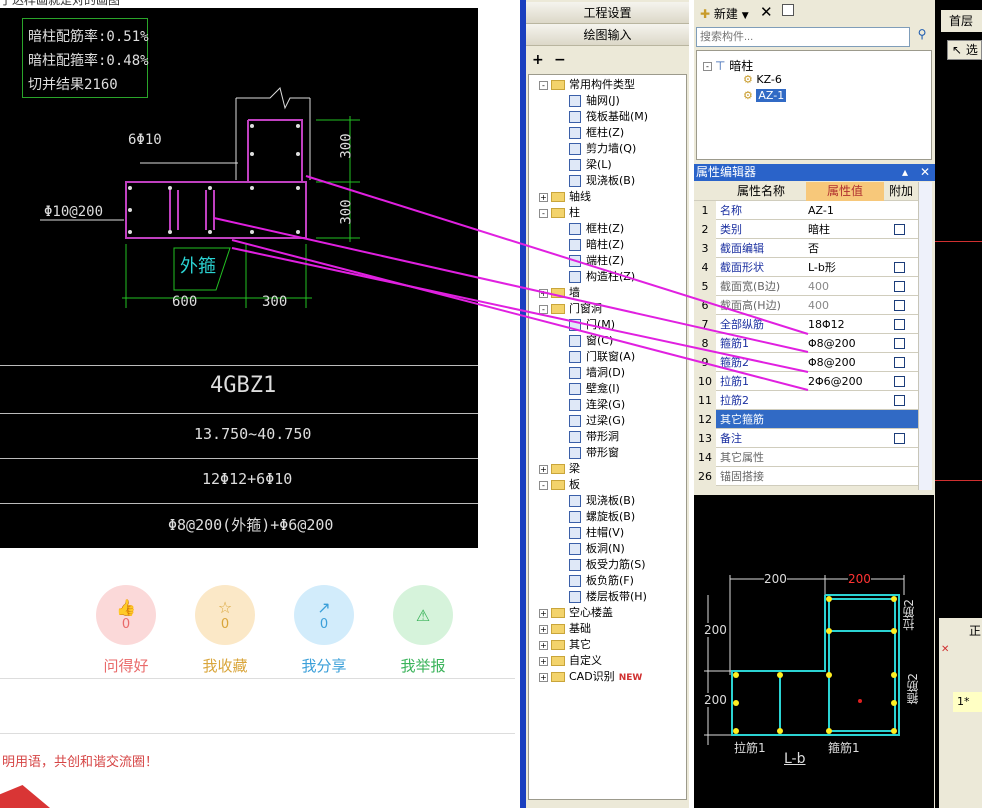  What do you see at coordinates (728, 65) in the screenshot?
I see `comp-root: - ⊤ 暗柱` at bounding box center [728, 65].